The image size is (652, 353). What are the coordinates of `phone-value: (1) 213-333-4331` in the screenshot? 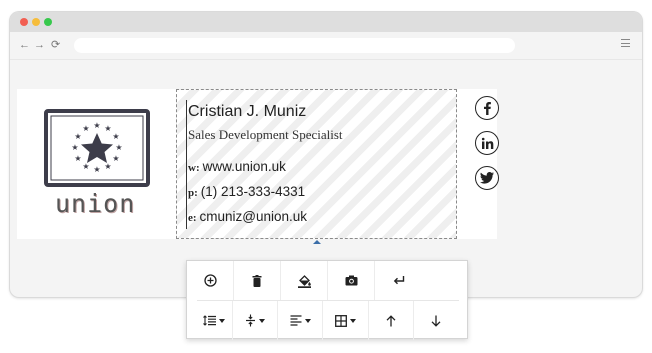 It's located at (253, 191).